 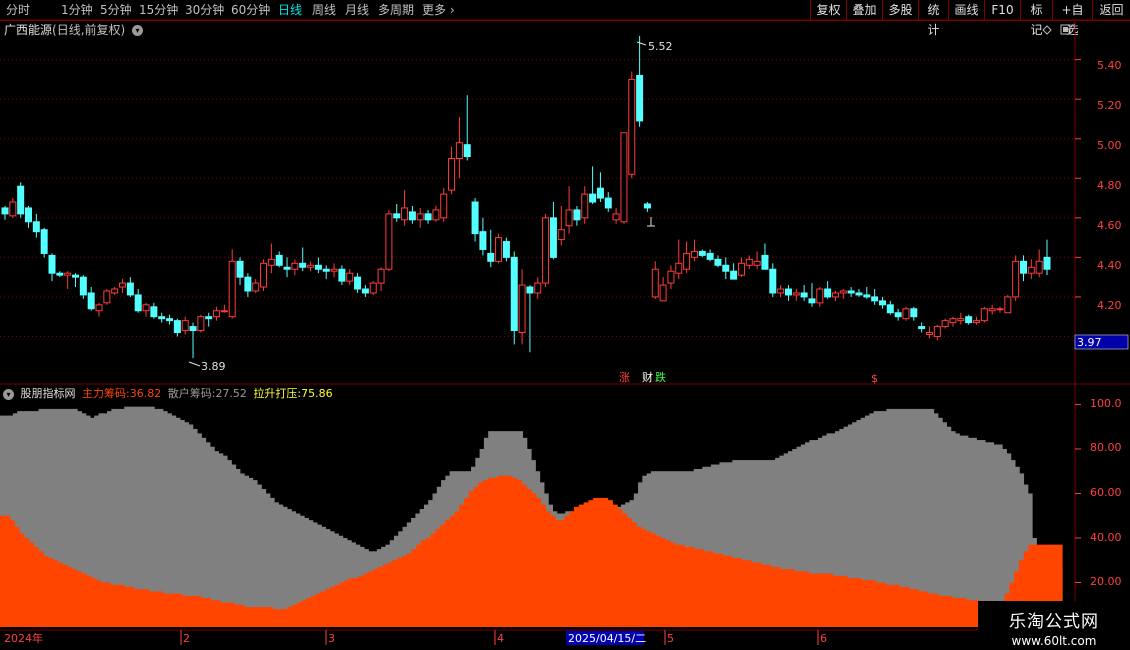 I want to click on date-label: 3, so click(x=331, y=638).